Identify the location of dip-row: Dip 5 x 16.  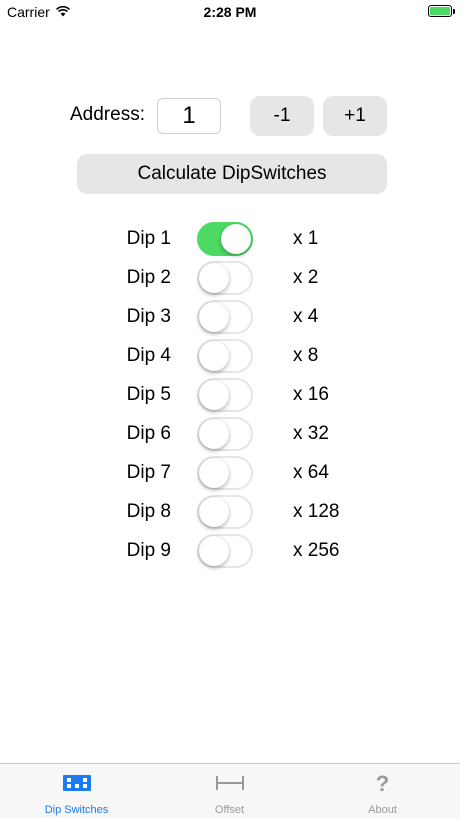
(230, 395).